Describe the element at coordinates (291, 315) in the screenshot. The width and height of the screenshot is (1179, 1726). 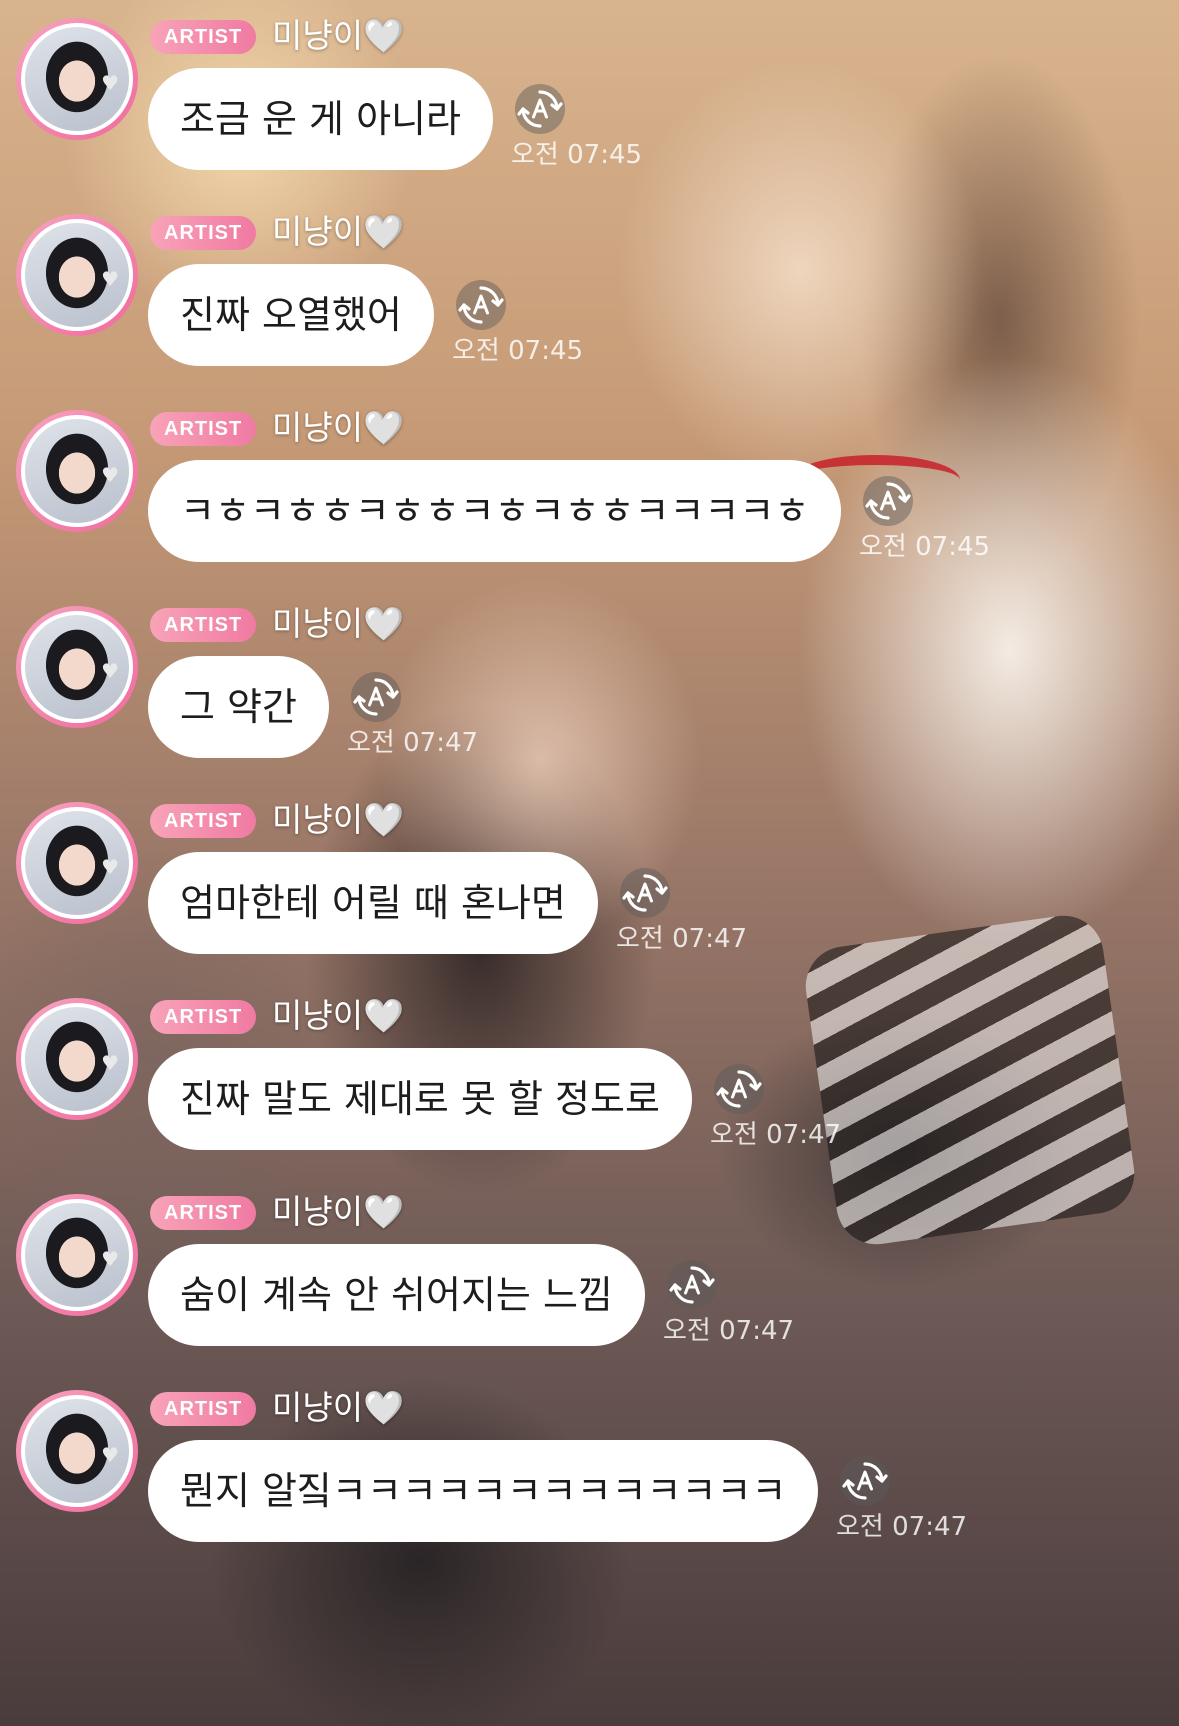
I see `message-bubble: 진짜 오열했어` at that location.